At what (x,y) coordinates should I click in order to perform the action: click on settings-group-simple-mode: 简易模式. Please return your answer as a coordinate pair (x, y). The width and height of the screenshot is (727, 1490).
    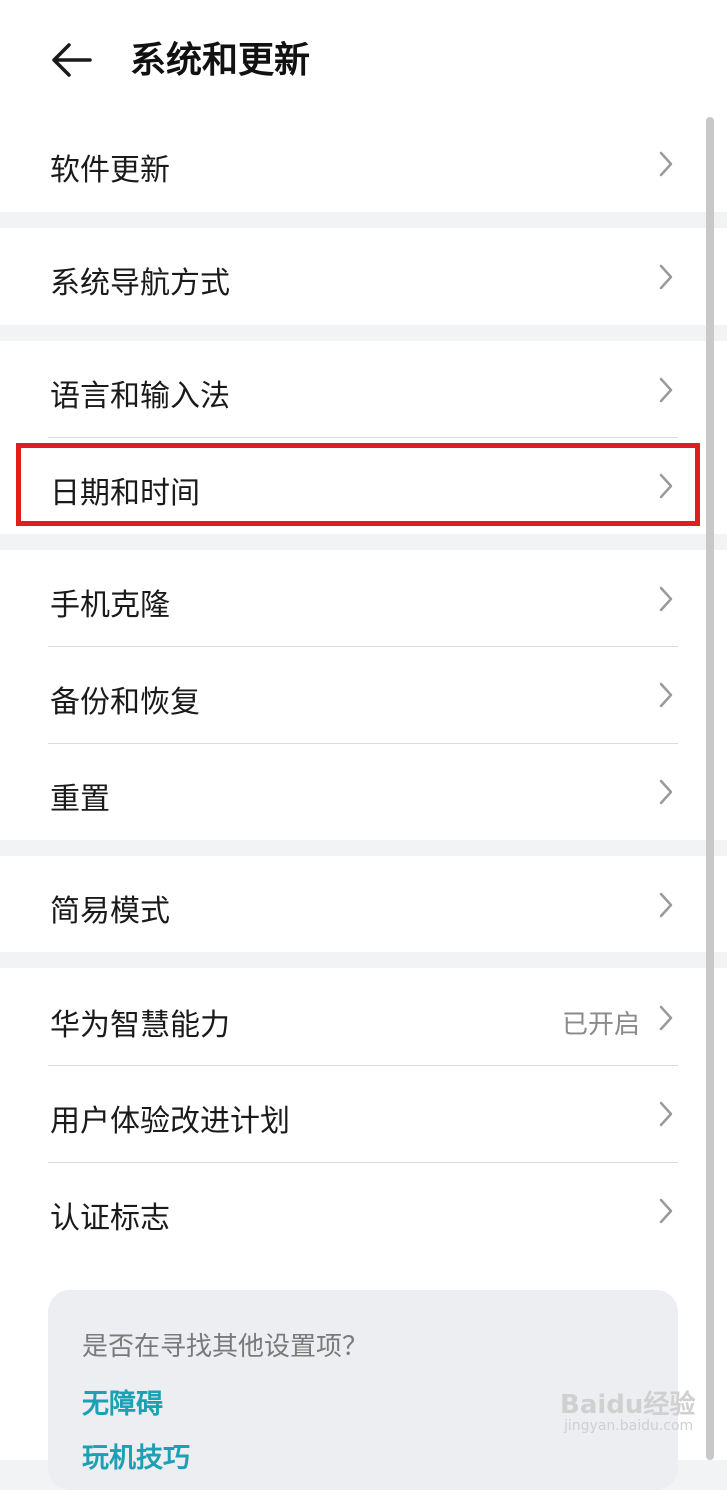
    Looking at the image, I should click on (363, 904).